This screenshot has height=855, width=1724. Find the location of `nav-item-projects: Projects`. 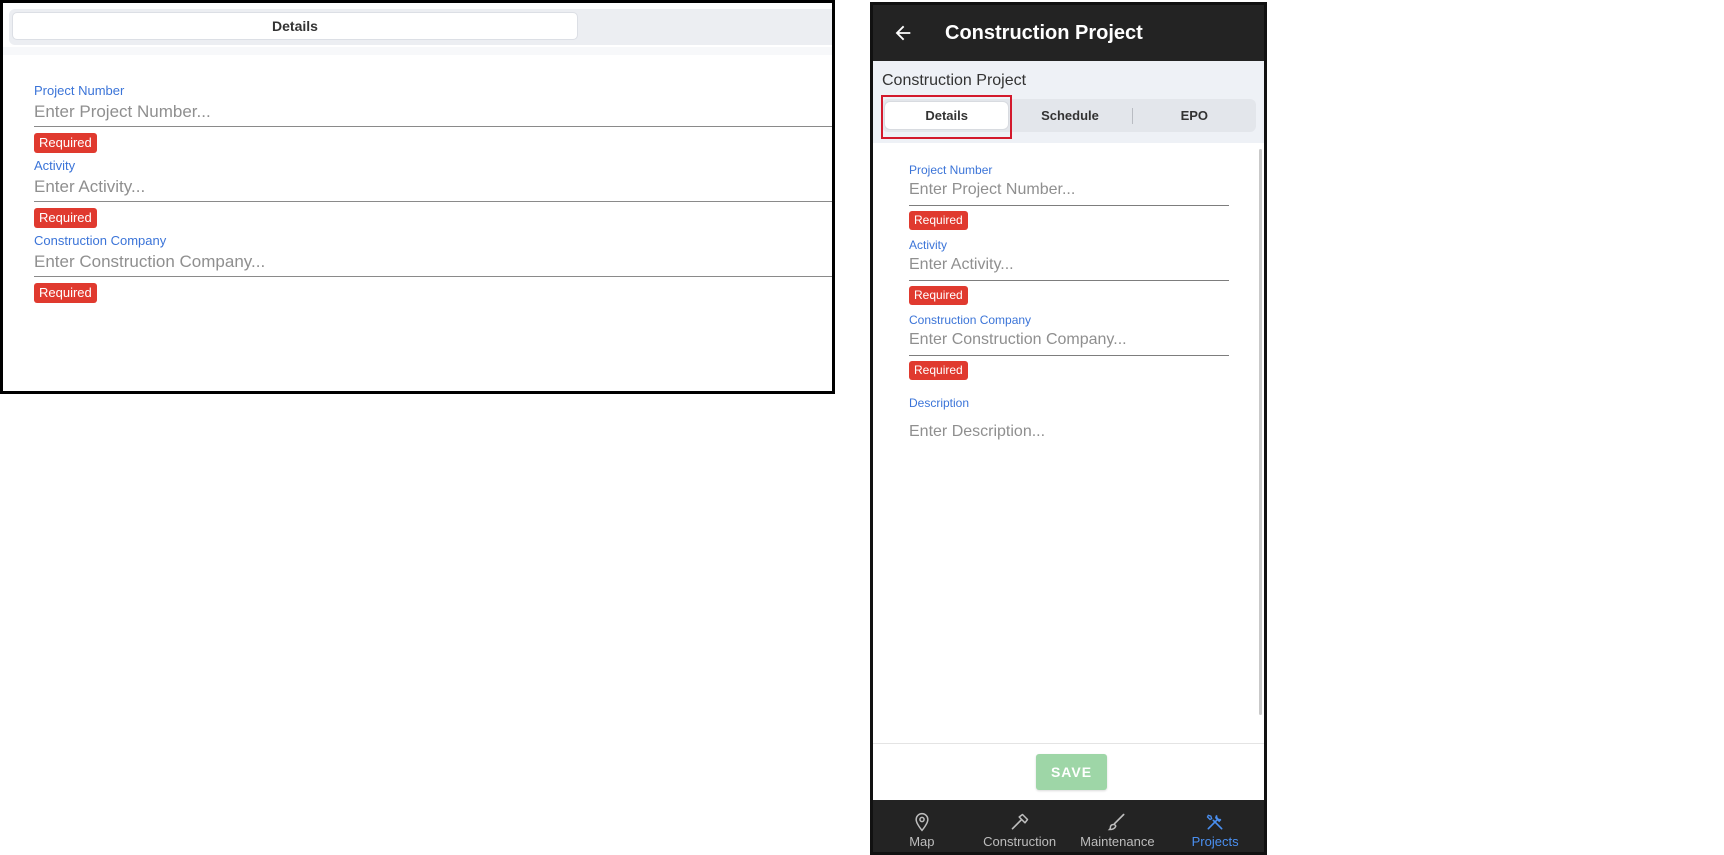

nav-item-projects: Projects is located at coordinates (1215, 826).